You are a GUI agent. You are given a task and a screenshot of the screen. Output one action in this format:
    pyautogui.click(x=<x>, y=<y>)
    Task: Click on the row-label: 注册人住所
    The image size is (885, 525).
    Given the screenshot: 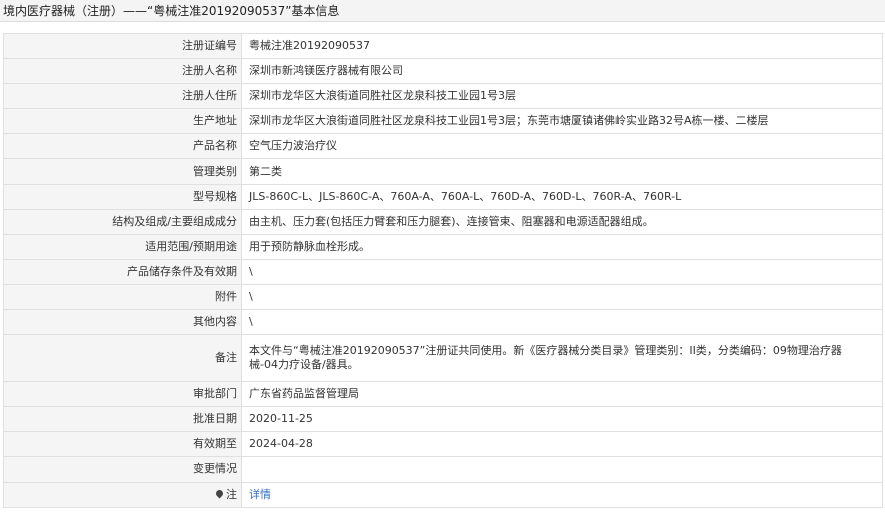 What is the action you would take?
    pyautogui.click(x=122, y=96)
    